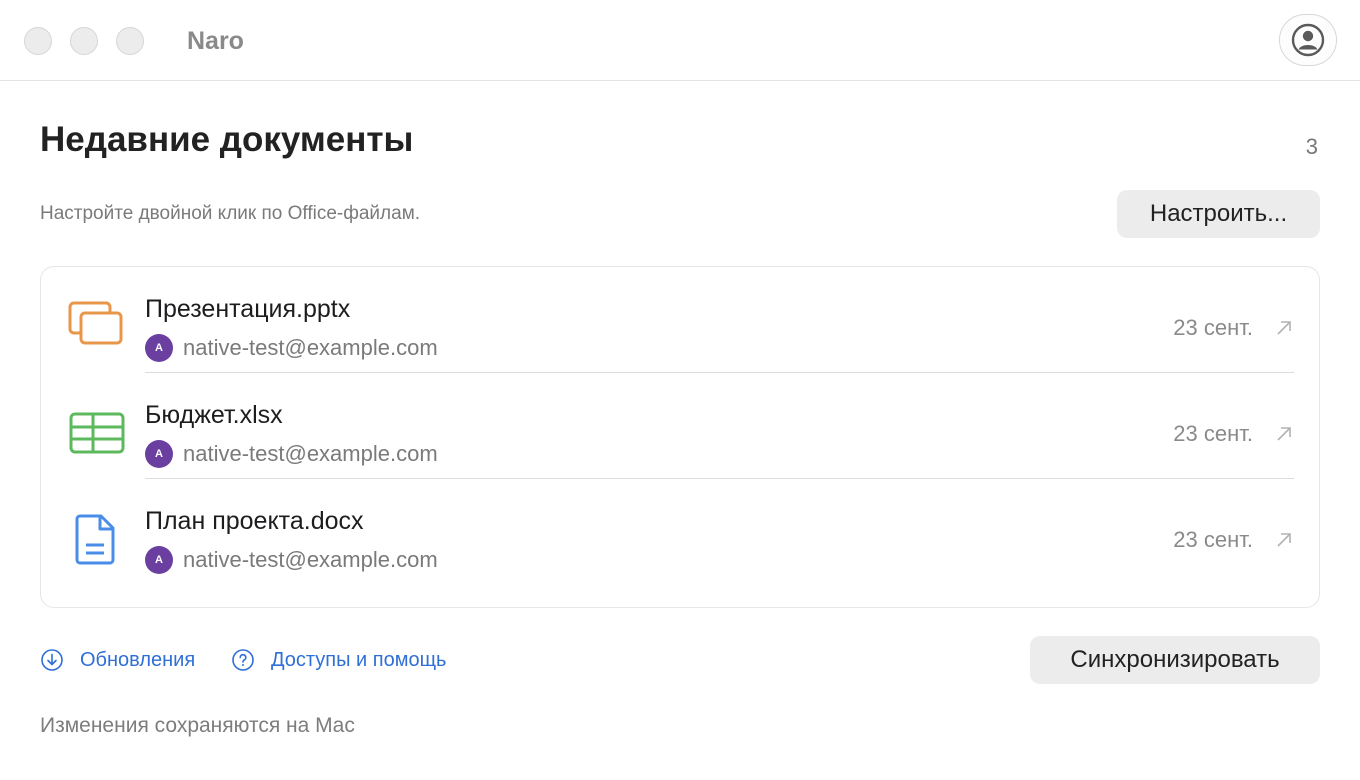 The image size is (1360, 780). I want to click on question-circle-icon, so click(243, 660).